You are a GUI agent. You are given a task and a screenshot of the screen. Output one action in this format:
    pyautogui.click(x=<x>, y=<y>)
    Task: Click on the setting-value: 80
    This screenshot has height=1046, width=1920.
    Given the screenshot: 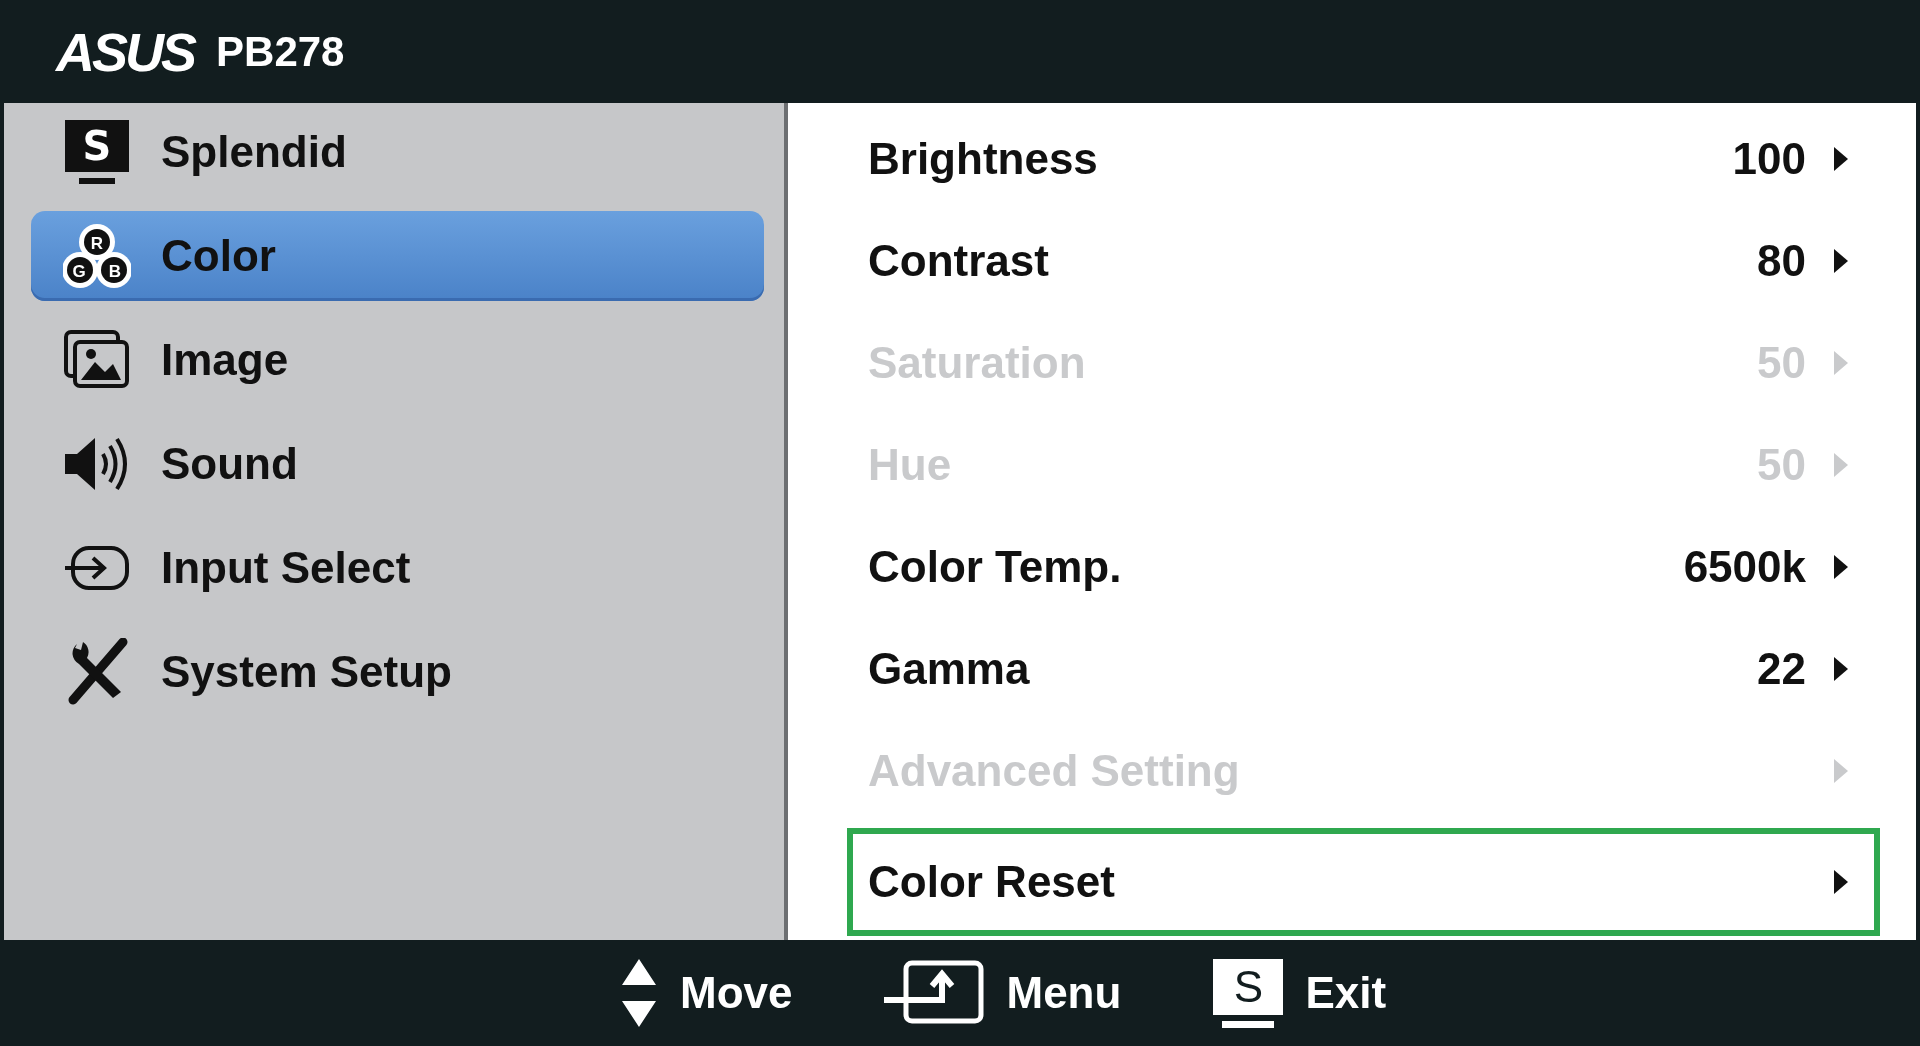 What is the action you would take?
    pyautogui.click(x=1781, y=261)
    